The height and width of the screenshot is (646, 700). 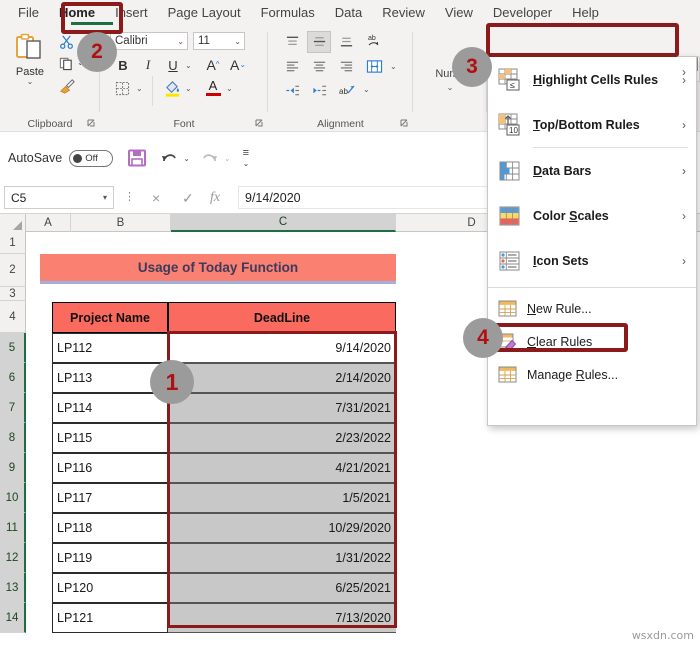 I want to click on row-header-3: 3, so click(x=13, y=294).